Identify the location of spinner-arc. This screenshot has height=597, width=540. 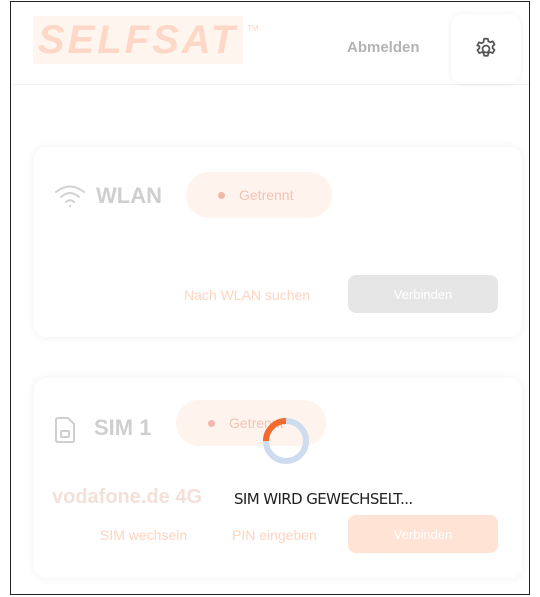
(275, 430).